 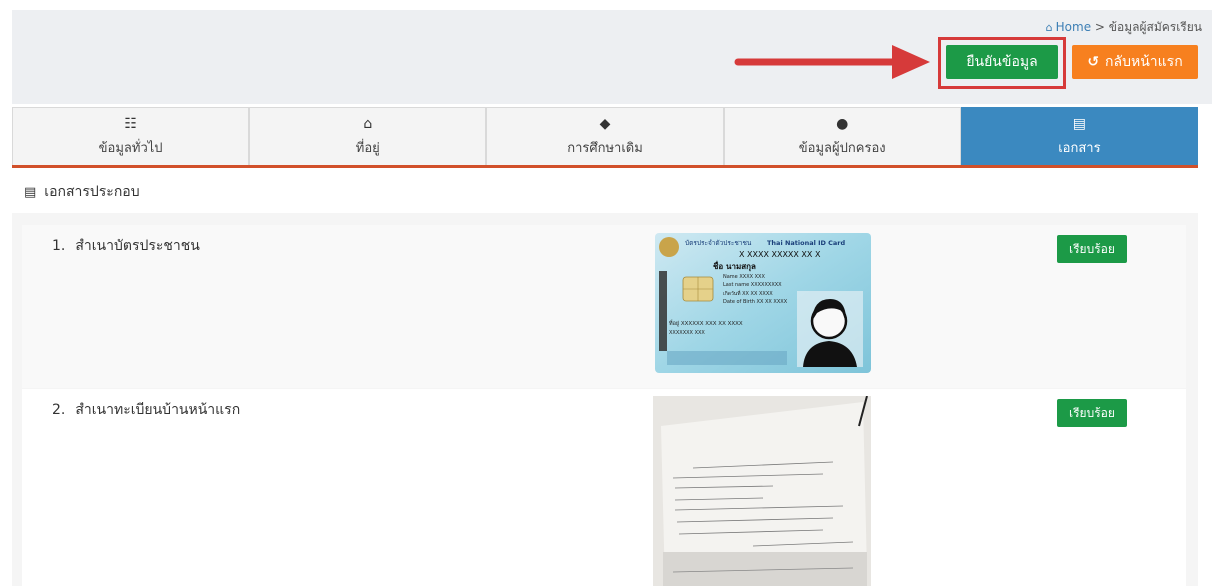 What do you see at coordinates (368, 124) in the screenshot?
I see `bank-icon: ⌂` at bounding box center [368, 124].